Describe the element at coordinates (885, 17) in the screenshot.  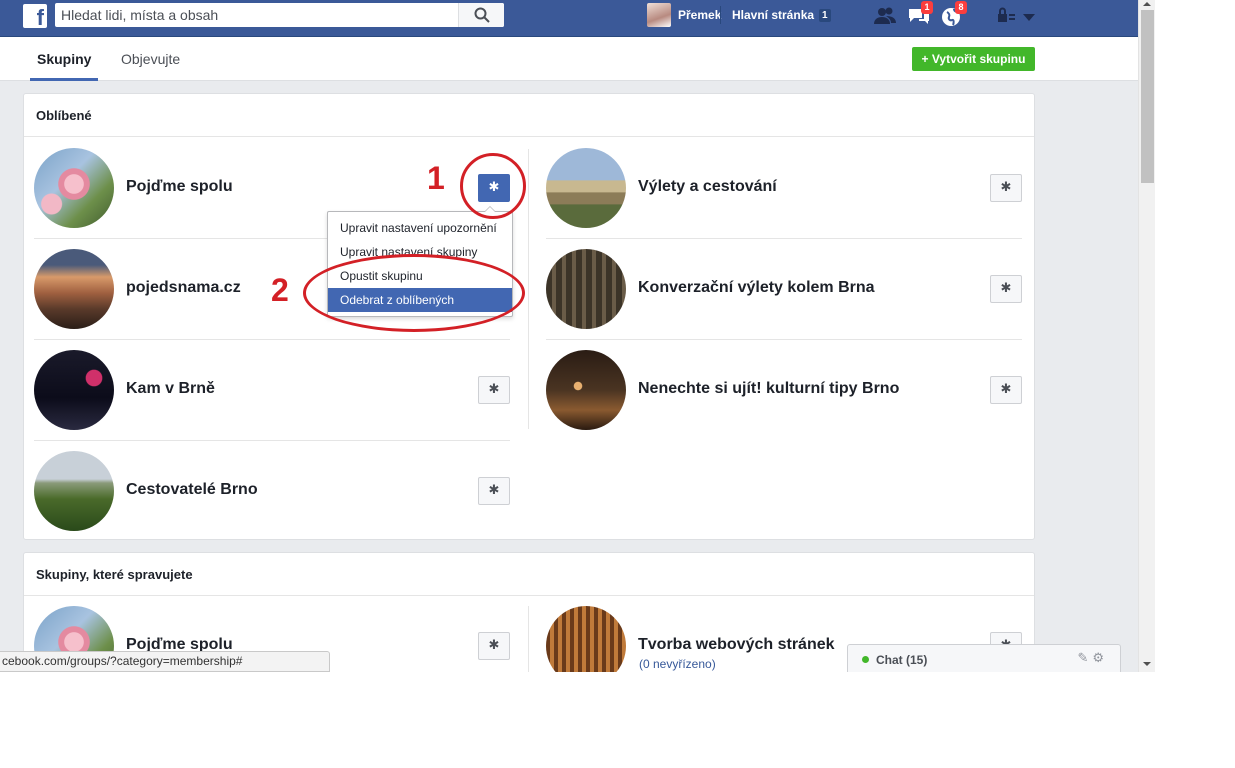
I see `friends-icon` at that location.